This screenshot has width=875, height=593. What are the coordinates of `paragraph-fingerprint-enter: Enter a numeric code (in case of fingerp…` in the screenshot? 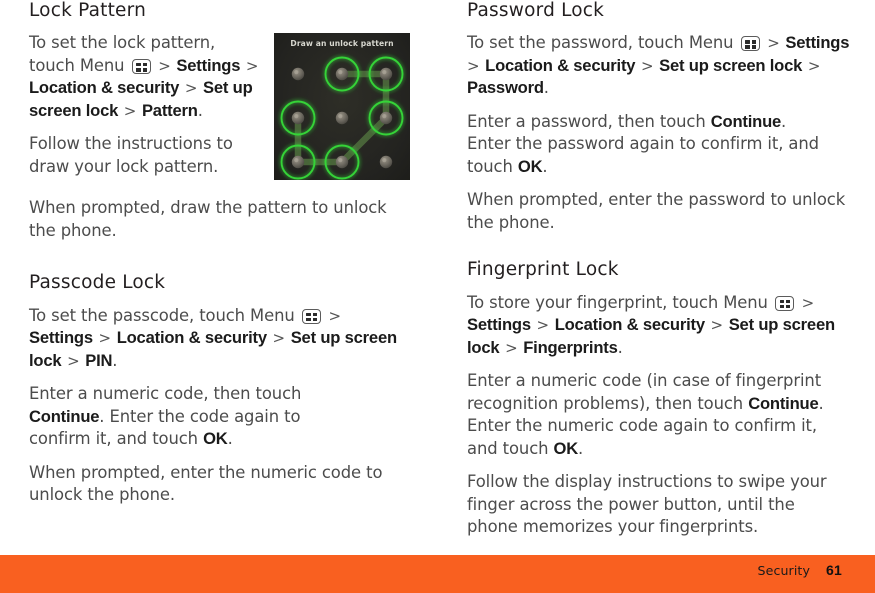 It's located at (645, 414).